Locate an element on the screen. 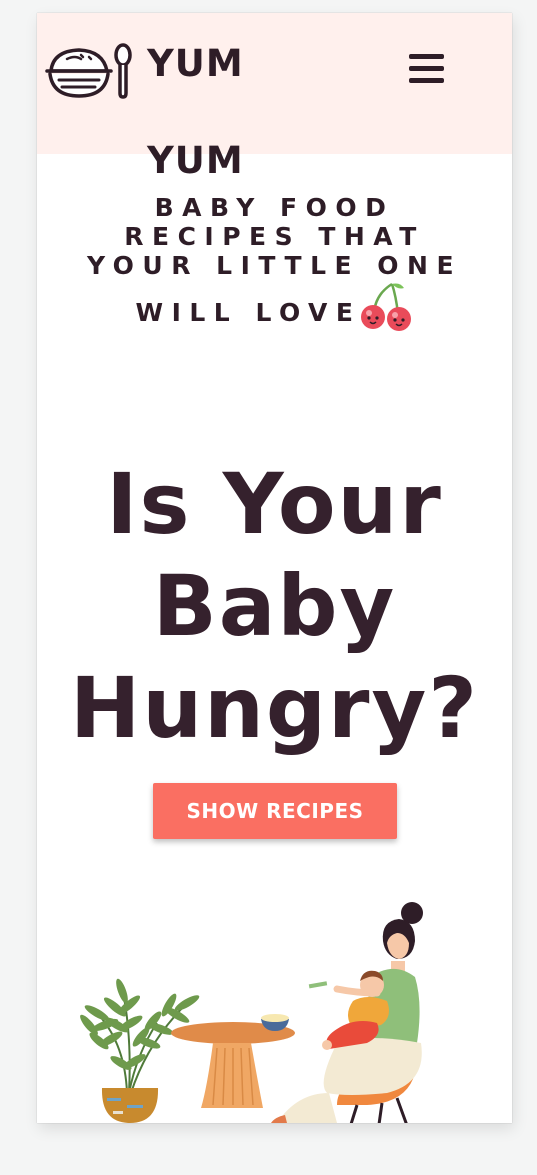  hamburger-menu-button is located at coordinates (427, 69).